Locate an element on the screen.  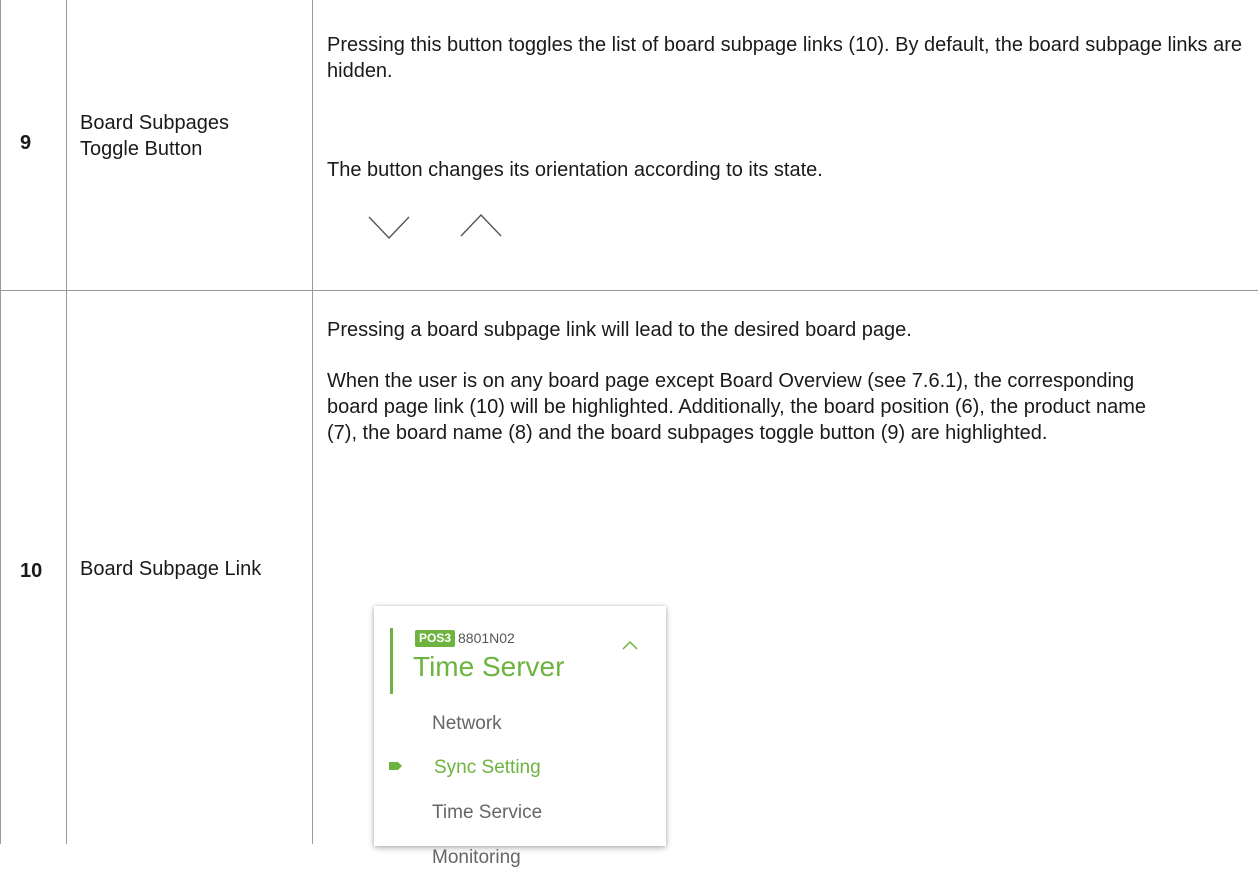
active-board-indicator is located at coordinates (391, 661).